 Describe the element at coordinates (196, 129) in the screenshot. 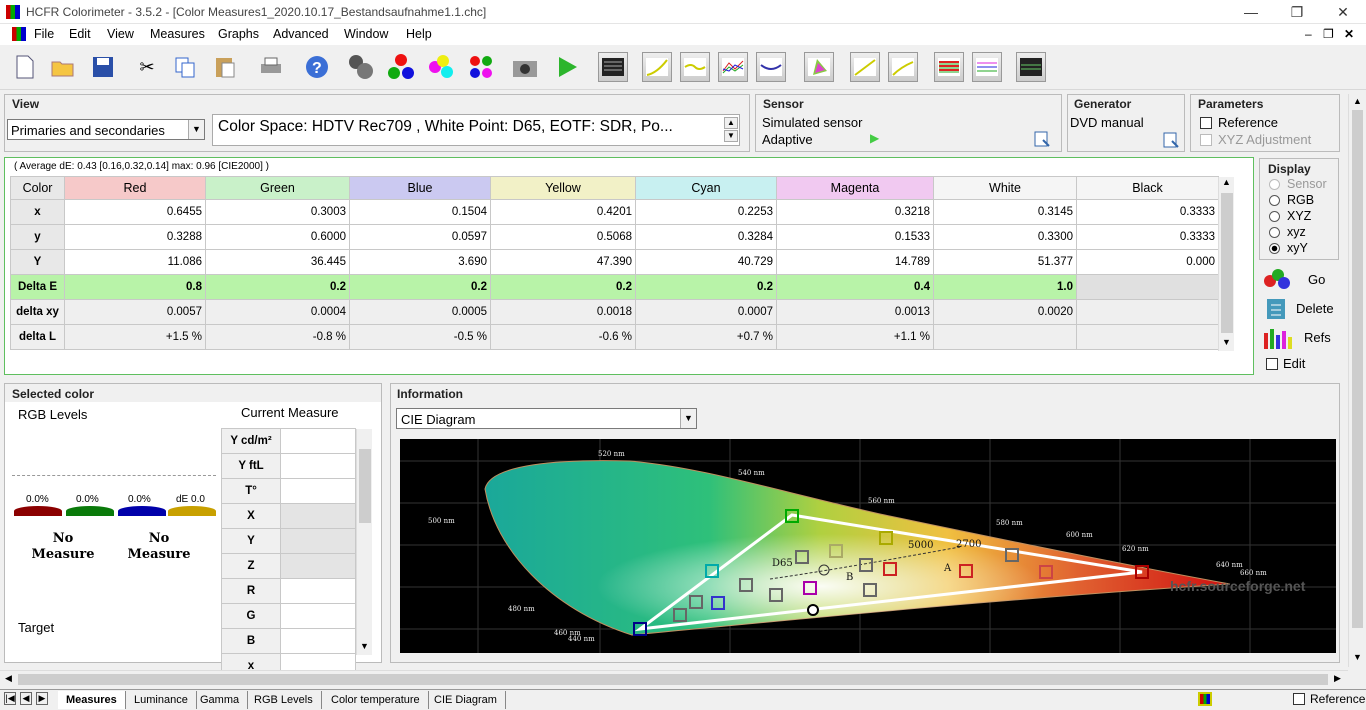

I see `chevron-down-icon: ▼` at that location.